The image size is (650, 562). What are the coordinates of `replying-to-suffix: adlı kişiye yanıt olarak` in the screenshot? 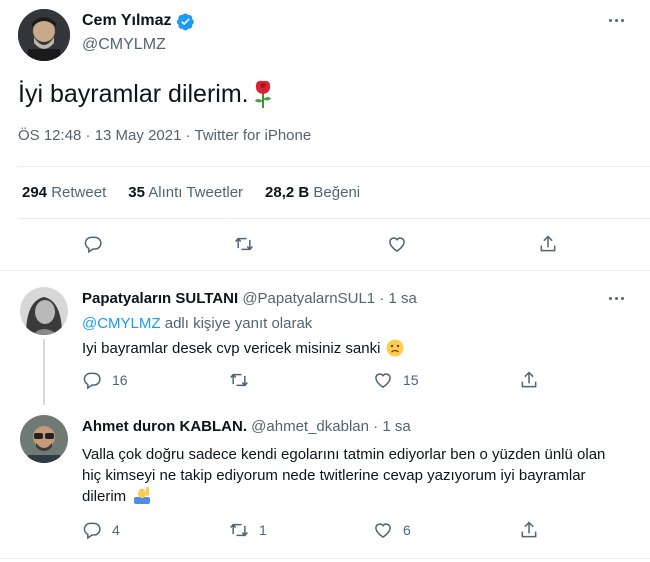 It's located at (238, 323).